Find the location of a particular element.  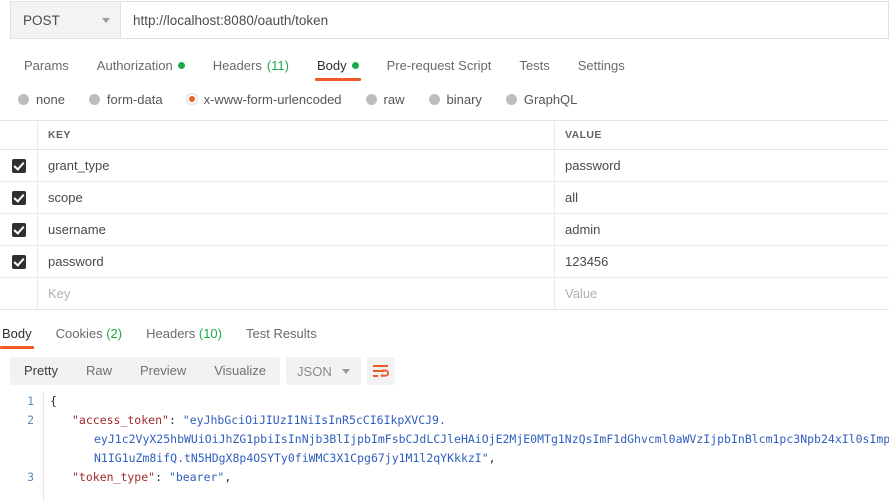

word-wrap-button is located at coordinates (380, 371).